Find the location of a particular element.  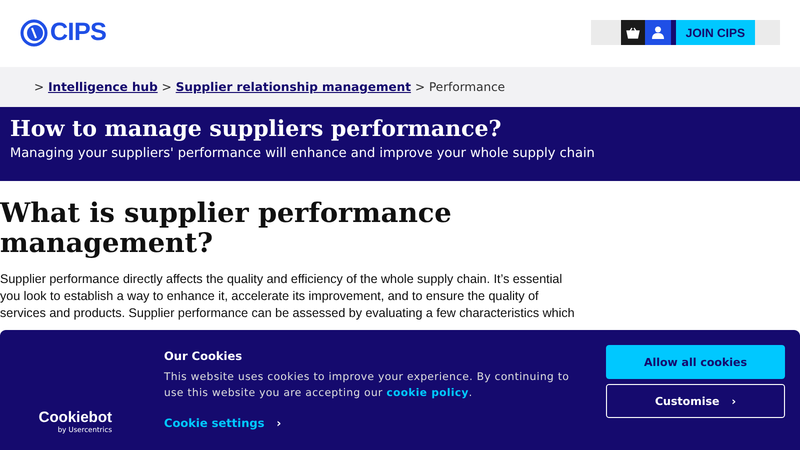

logo-text: CIPS is located at coordinates (78, 32).